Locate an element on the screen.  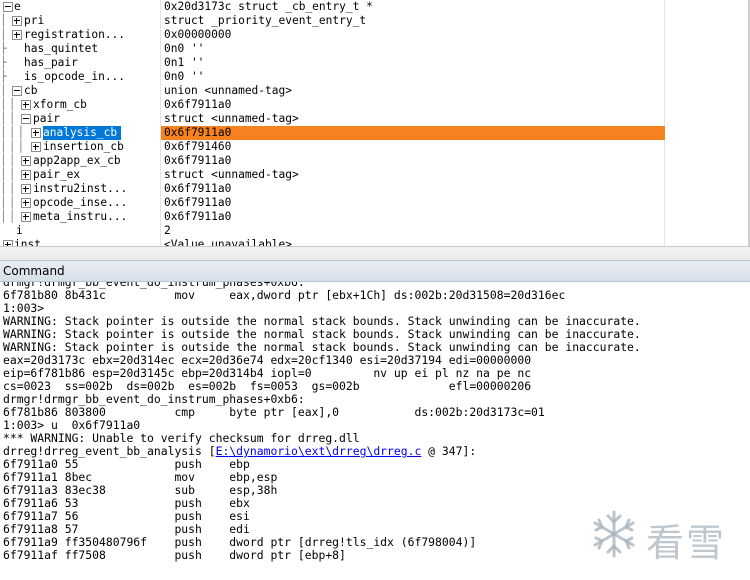
tree-row-value: 0x6f791460 is located at coordinates (198, 146).